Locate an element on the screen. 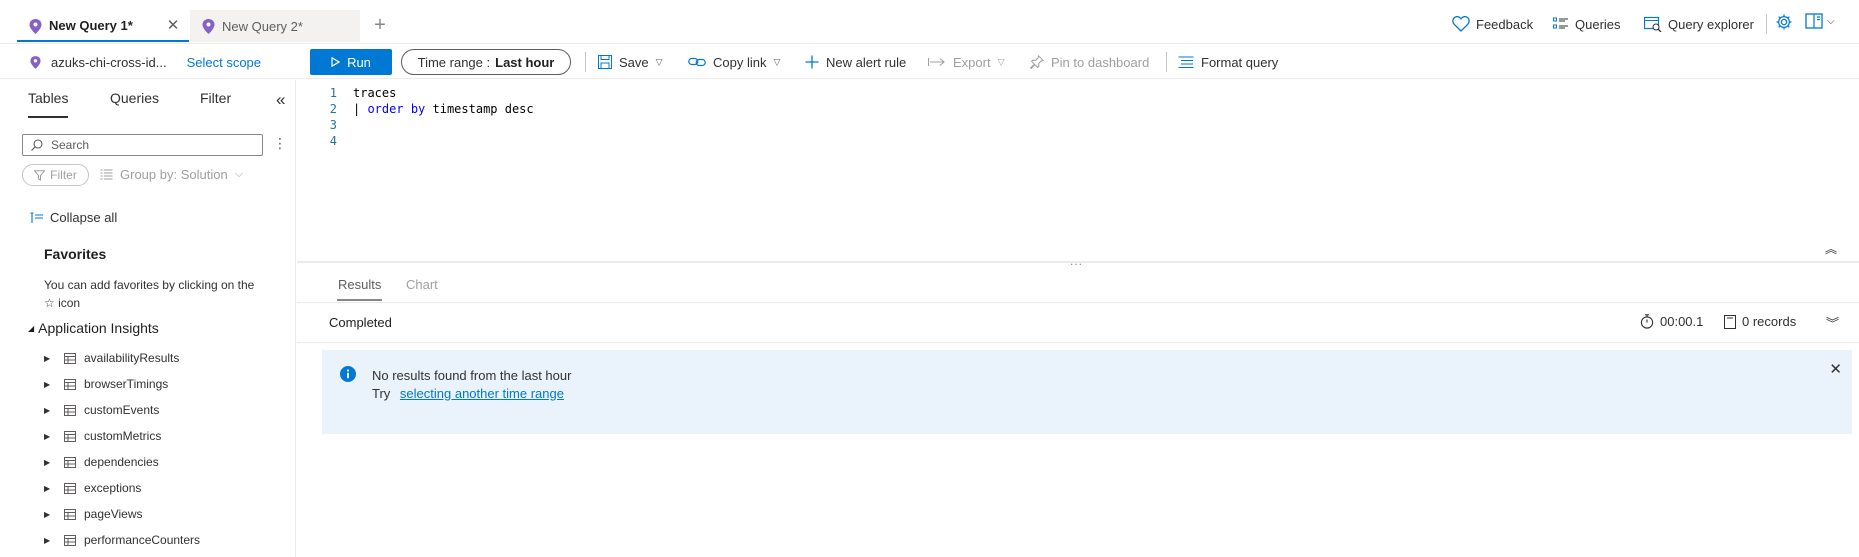 This screenshot has width=1859, height=557. select-time-range-link: selecting another time range is located at coordinates (482, 393).